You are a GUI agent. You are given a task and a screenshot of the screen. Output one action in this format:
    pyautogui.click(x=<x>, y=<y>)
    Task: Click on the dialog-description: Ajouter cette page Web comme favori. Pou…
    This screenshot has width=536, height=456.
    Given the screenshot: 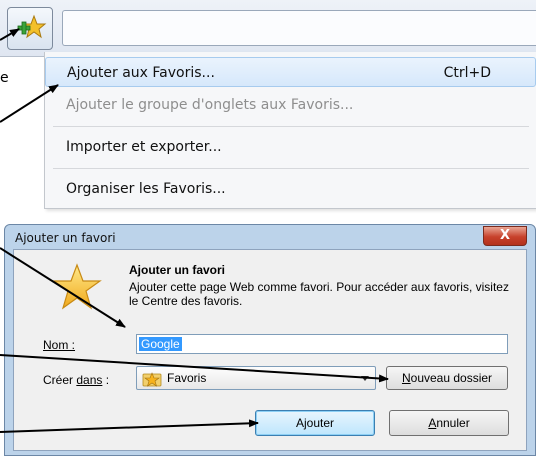 What is the action you would take?
    pyautogui.click(x=319, y=294)
    